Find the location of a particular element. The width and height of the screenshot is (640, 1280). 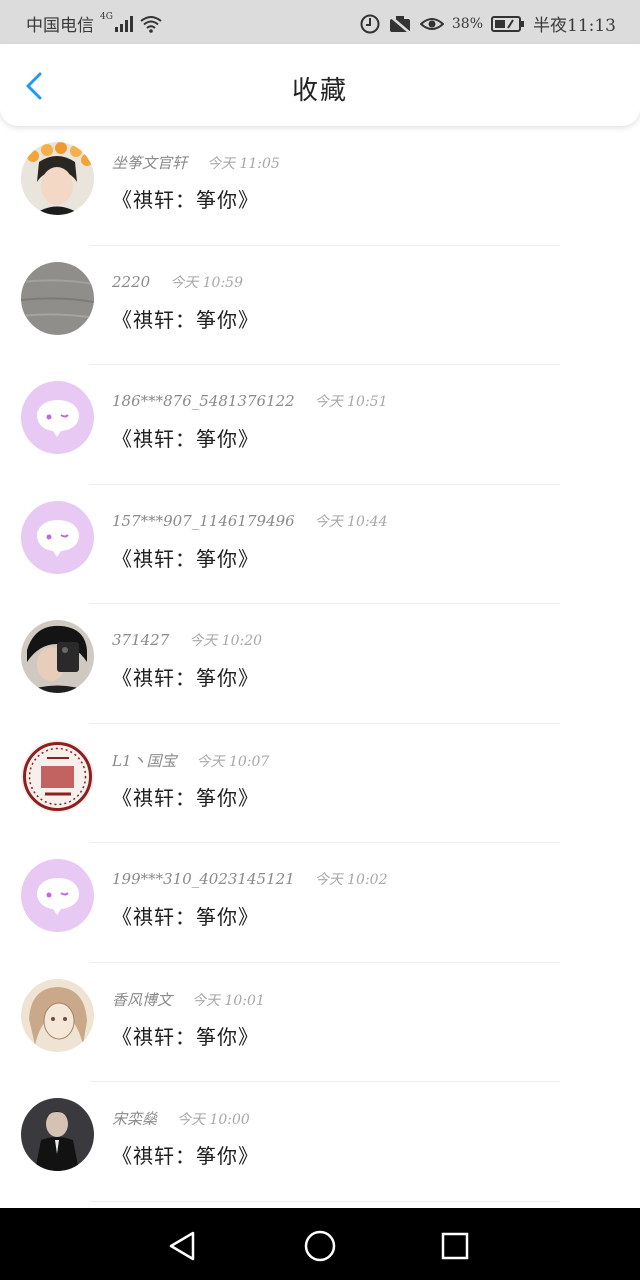

user-name: 371427 is located at coordinates (141, 640).